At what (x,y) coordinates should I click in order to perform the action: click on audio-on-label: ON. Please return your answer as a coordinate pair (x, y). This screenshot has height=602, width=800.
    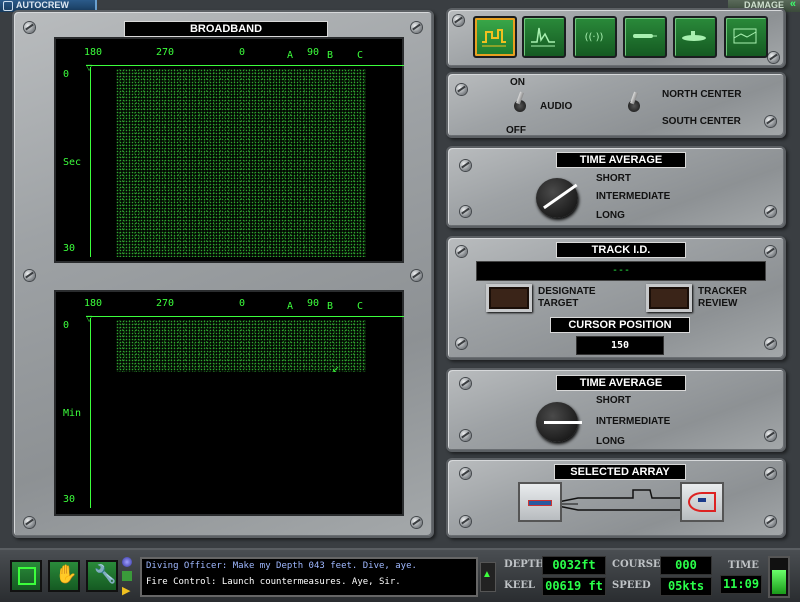
    Looking at the image, I should click on (517, 82).